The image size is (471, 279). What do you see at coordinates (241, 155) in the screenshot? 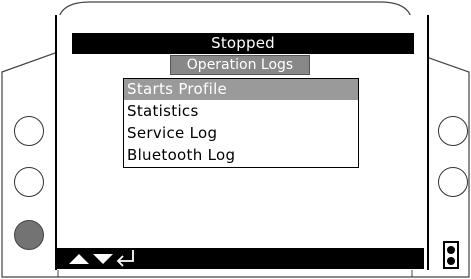
I see `menu-item-bluetooth-log: Bluetooth Log` at bounding box center [241, 155].